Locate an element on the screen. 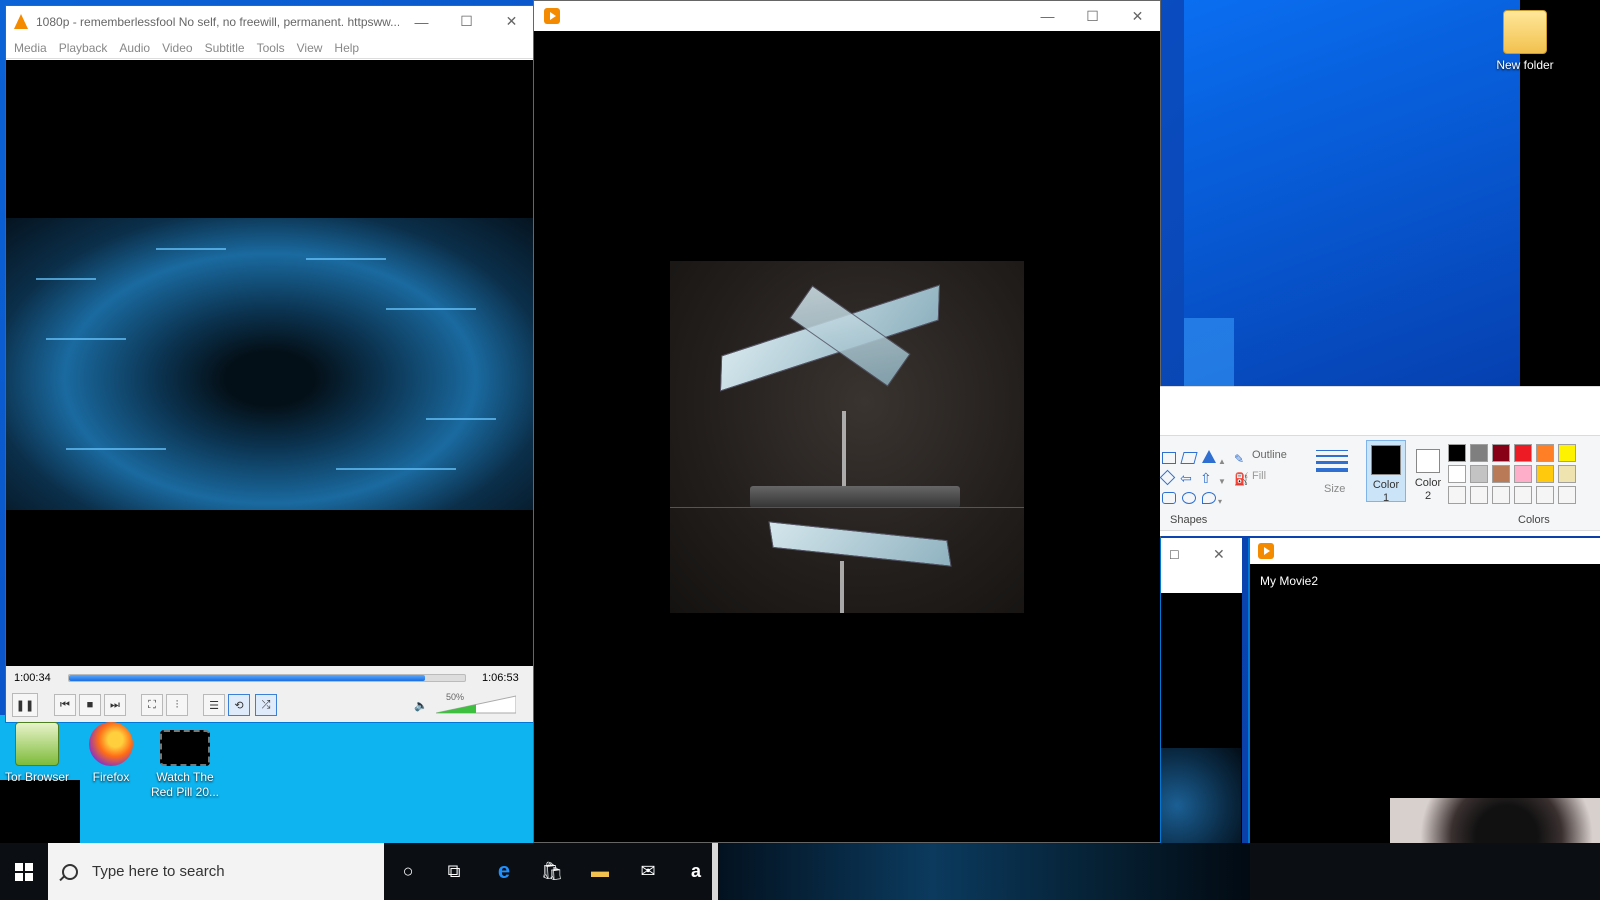 This screenshot has width=1600, height=900. desktop-icon-tor-browser: Tor Browser is located at coordinates (37, 753).